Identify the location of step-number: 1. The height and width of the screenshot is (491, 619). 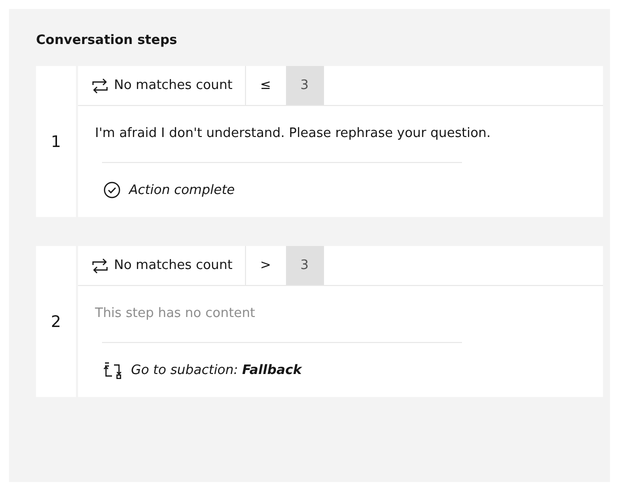
(57, 141).